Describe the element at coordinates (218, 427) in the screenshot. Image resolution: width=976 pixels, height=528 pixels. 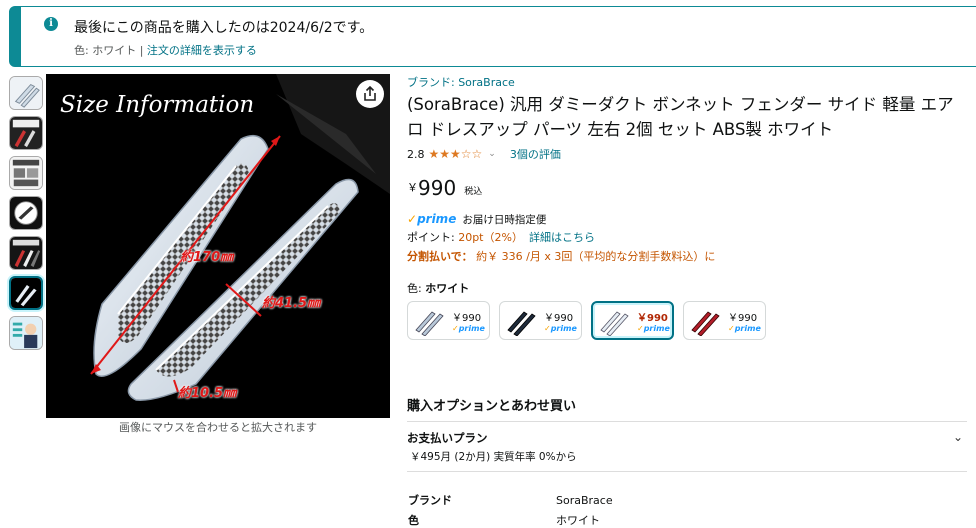
I see `zoom-hint: 画像にマウスを合わせると拡大されます` at that location.